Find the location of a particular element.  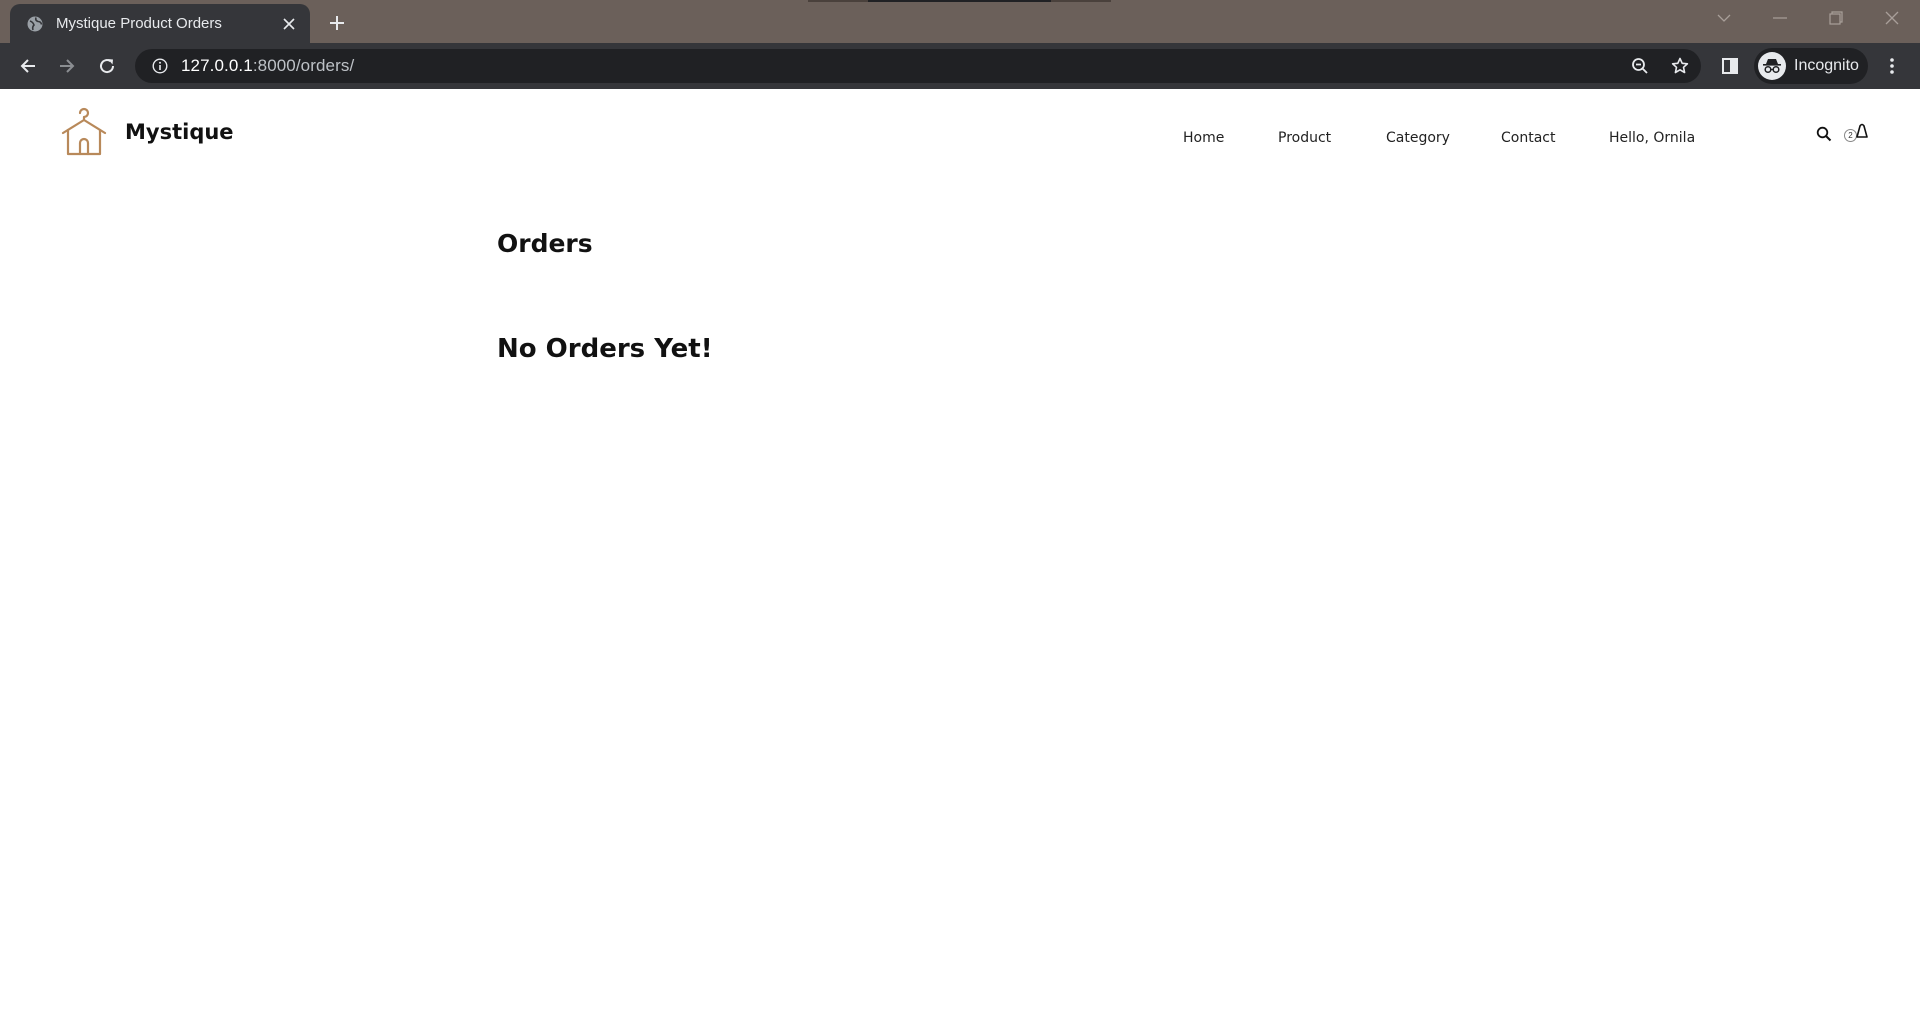

browser-tab: Mystique Product Orders is located at coordinates (160, 23).